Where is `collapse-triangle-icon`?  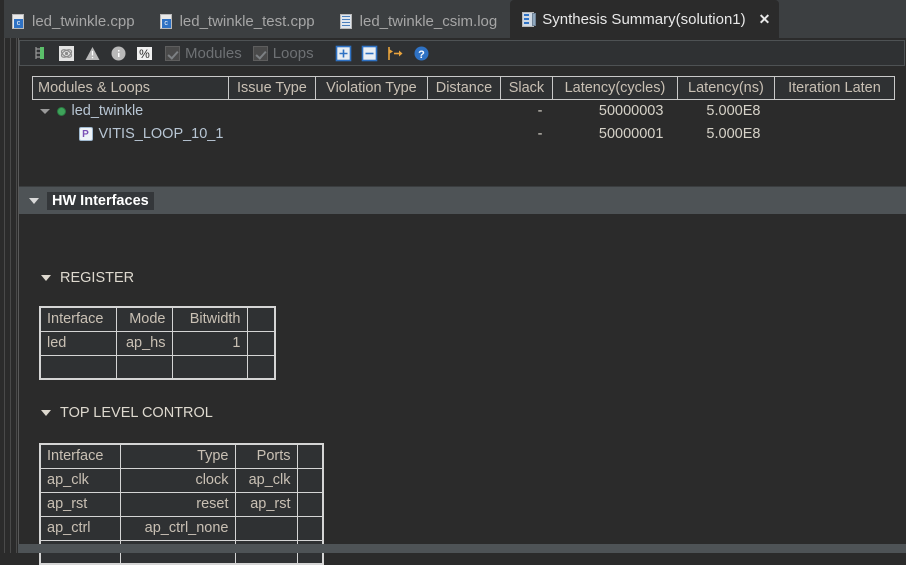 collapse-triangle-icon is located at coordinates (45, 111).